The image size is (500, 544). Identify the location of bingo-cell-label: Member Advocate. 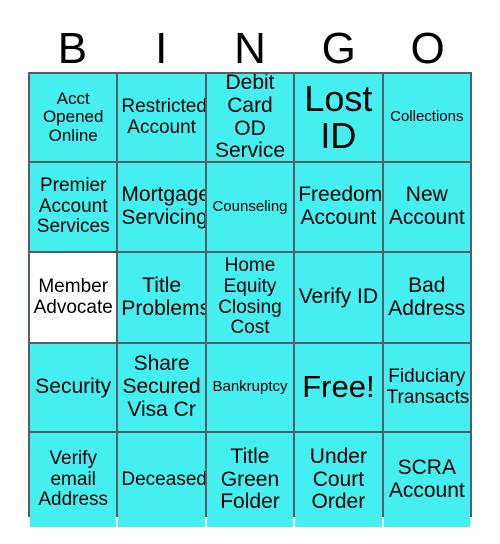
(73, 296).